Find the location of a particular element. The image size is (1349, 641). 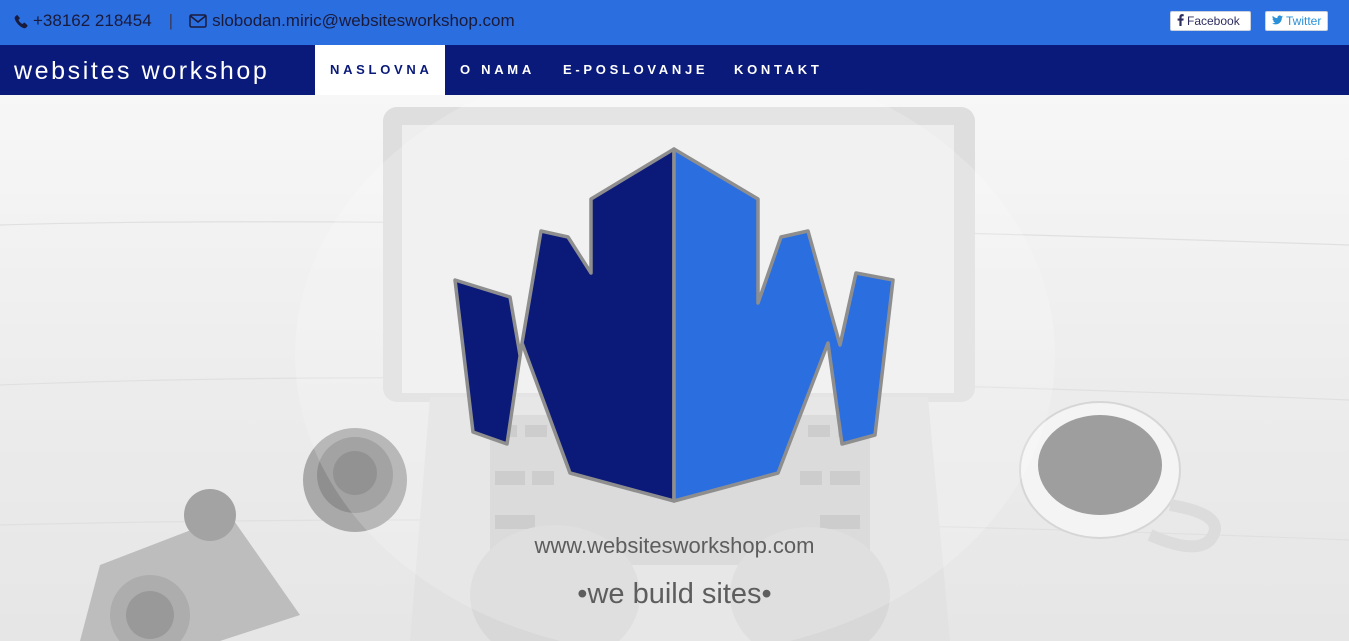

facebook-icon is located at coordinates (1182, 21).